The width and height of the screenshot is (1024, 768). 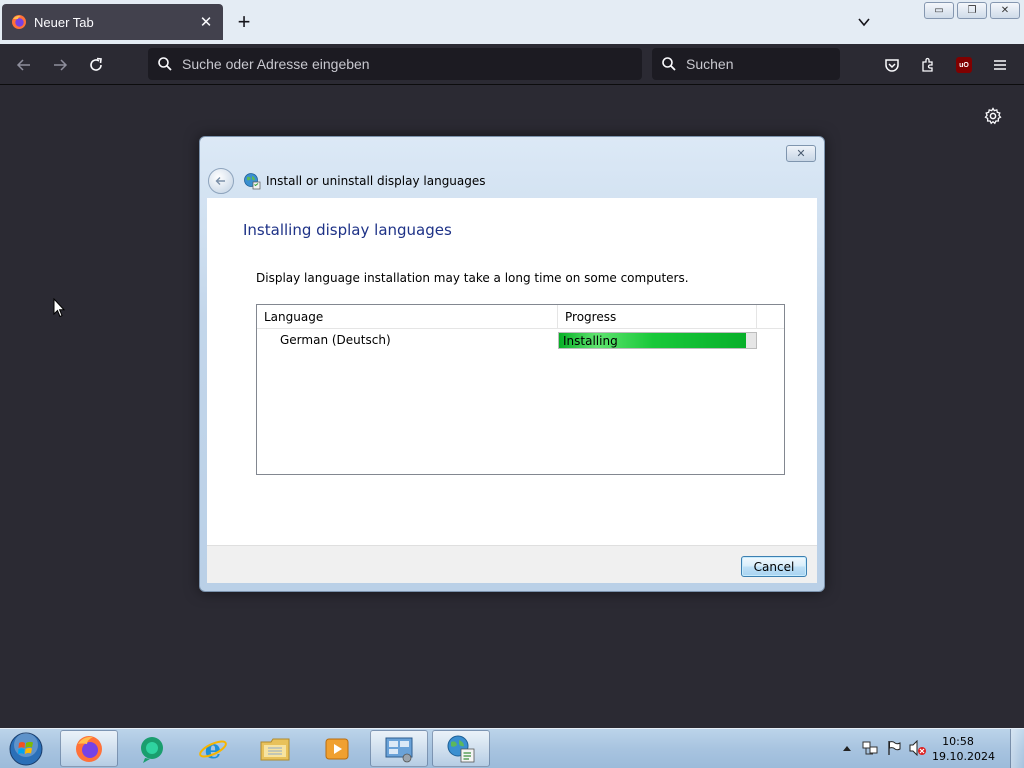 What do you see at coordinates (512, 22) in the screenshot?
I see `tab-strip: Neuer Tab ✕ + ▭ ❐ ✕` at bounding box center [512, 22].